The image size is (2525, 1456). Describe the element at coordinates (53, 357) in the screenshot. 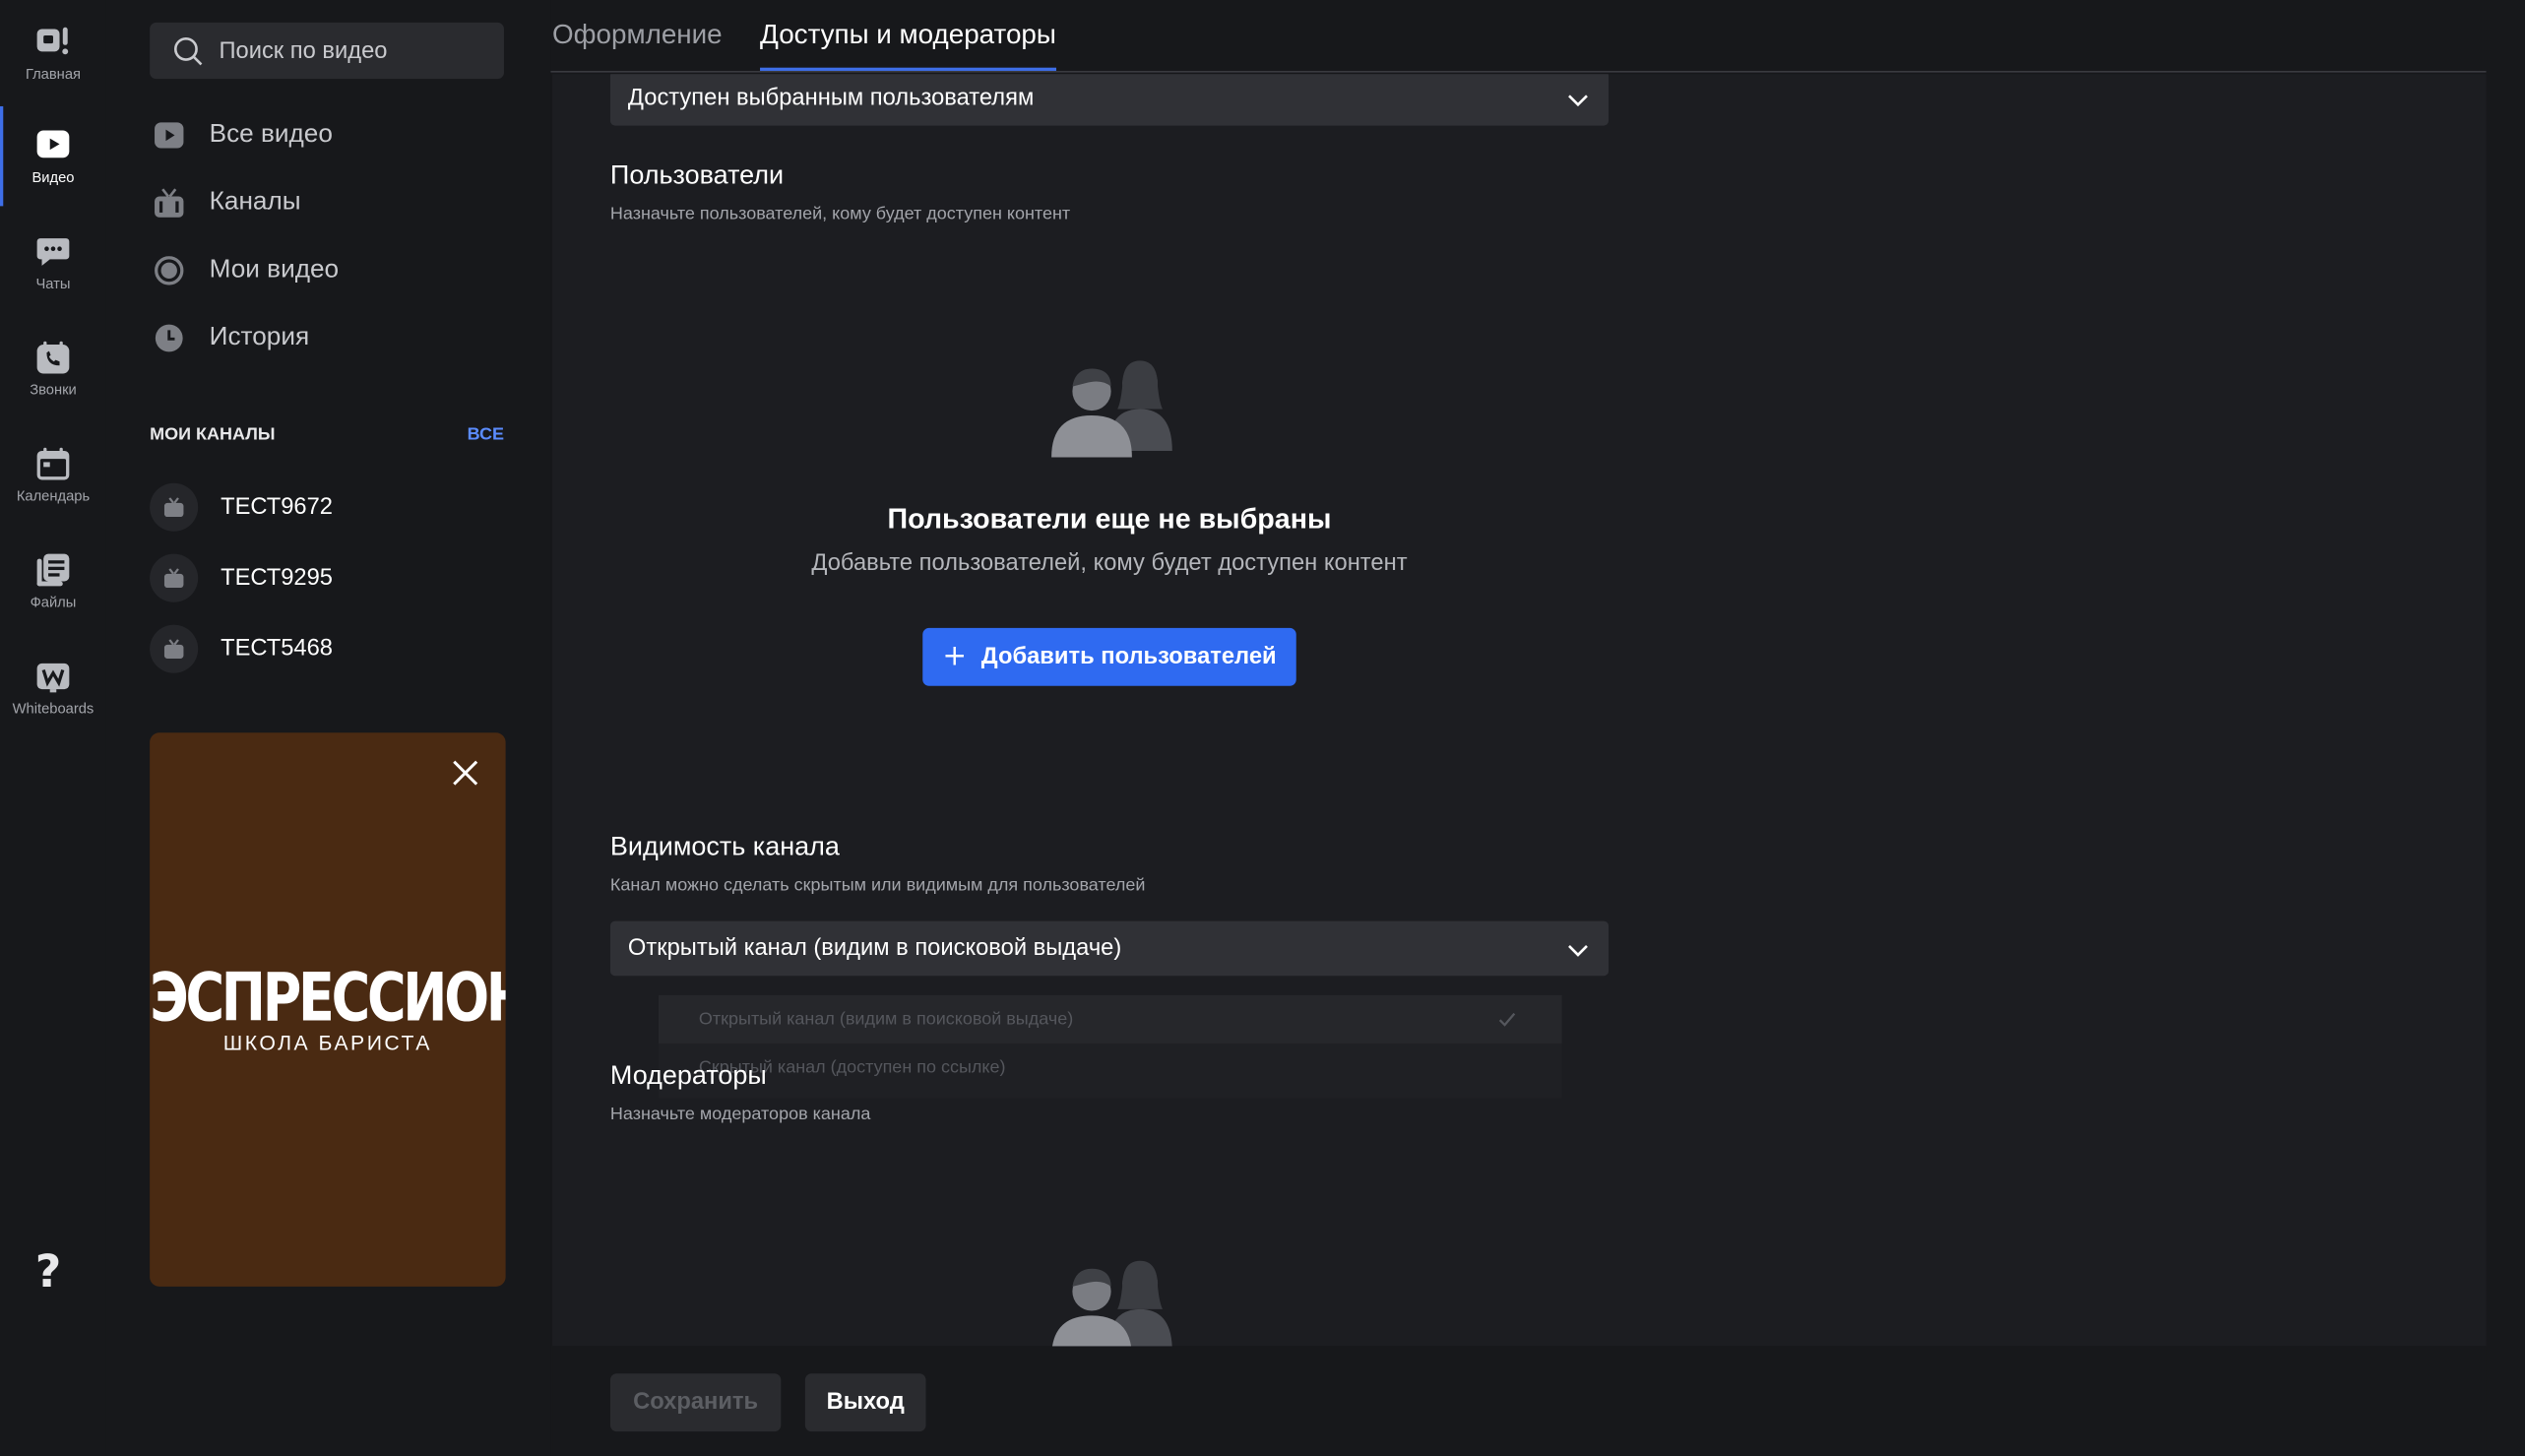

I see `phone-icon` at that location.